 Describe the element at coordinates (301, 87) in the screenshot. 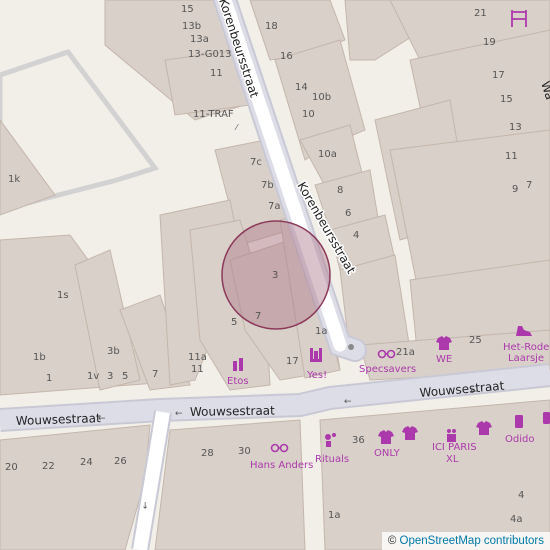

I see `house-number-14: 14` at that location.